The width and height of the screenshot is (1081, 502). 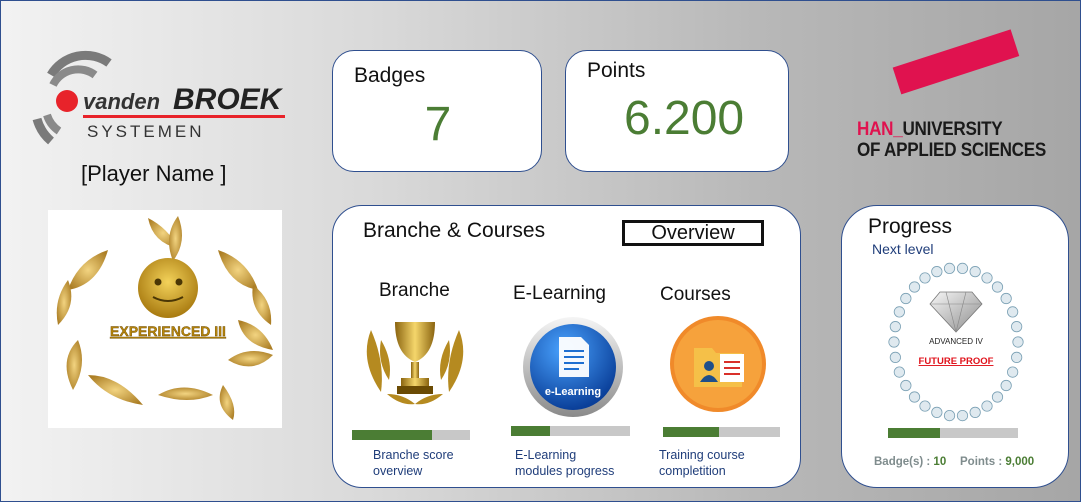 I want to click on next-level-badge: ADVANCED IV FUTURE PROOF, so click(x=956, y=342).